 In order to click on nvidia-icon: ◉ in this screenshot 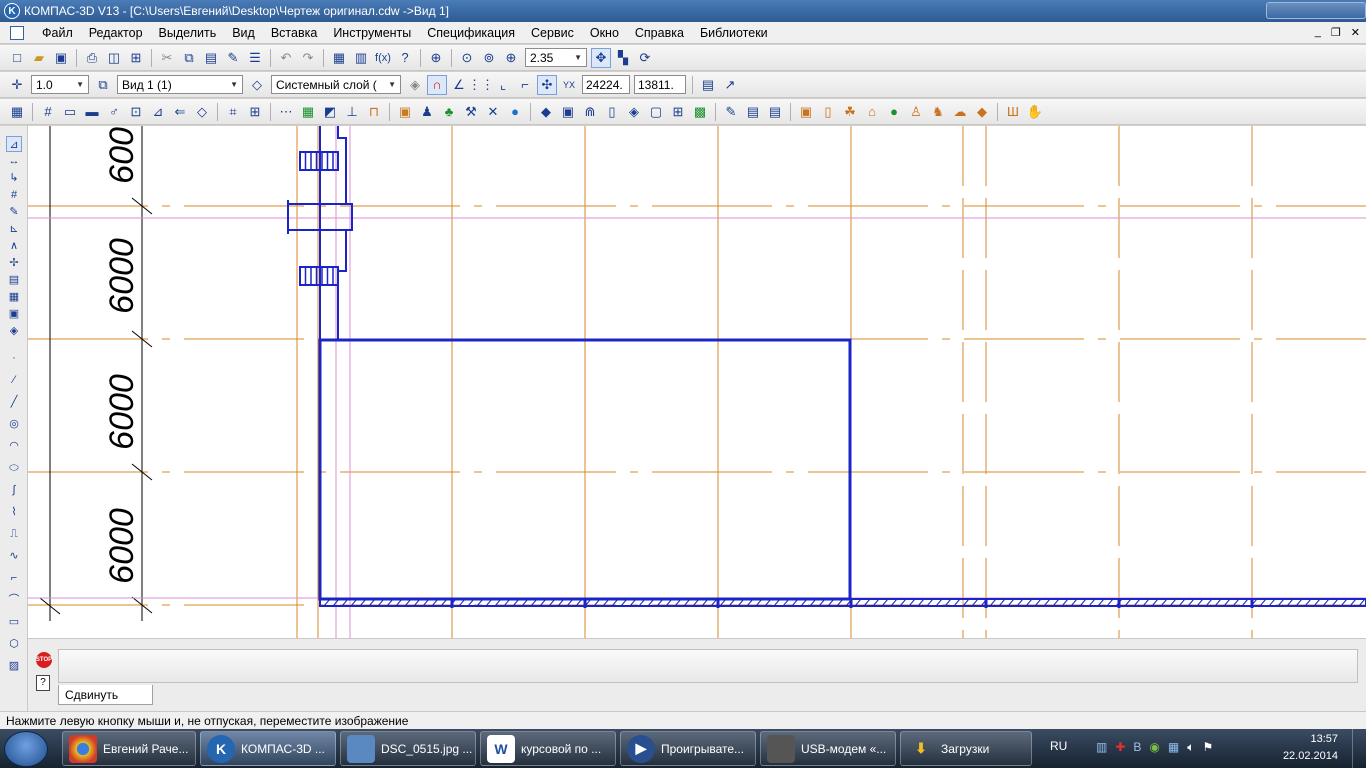, I will do `click(1154, 747)`.